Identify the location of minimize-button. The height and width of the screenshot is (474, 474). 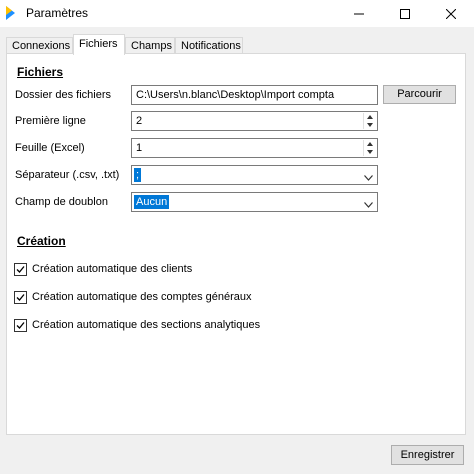
(359, 13).